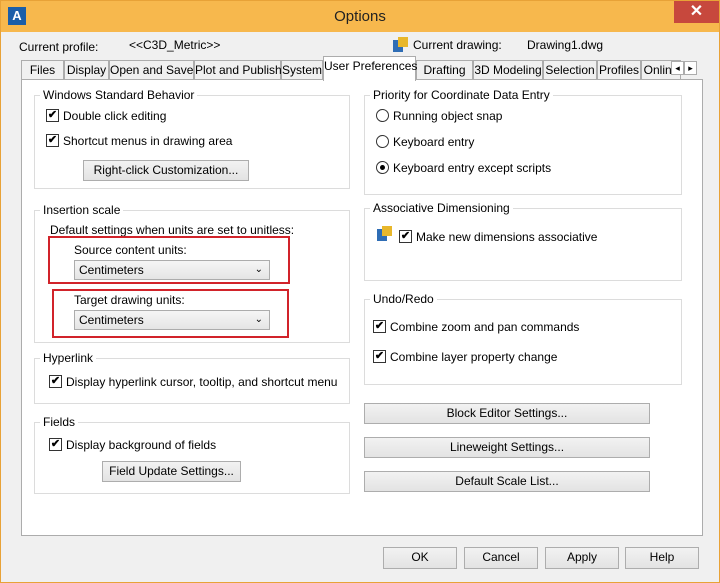 Image resolution: width=720 pixels, height=583 pixels. I want to click on shortcut-menus-label: Shortcut menus in drawing area, so click(148, 141).